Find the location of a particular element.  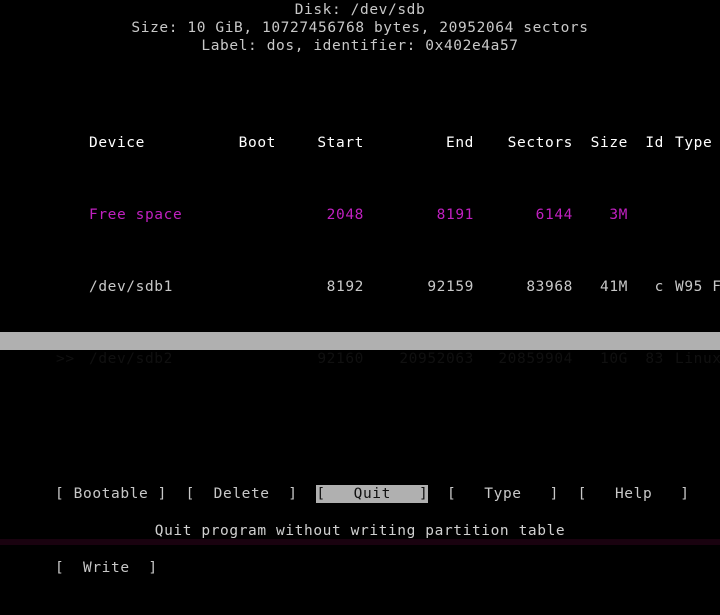

disk-label-line: Label: dos, identifier: 0x402e4a57 is located at coordinates (360, 46).